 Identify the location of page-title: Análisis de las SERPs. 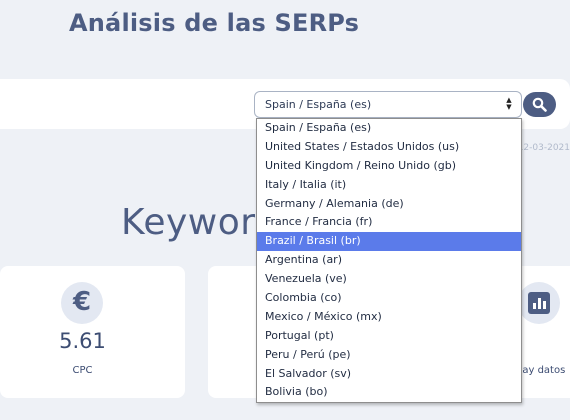
(214, 23).